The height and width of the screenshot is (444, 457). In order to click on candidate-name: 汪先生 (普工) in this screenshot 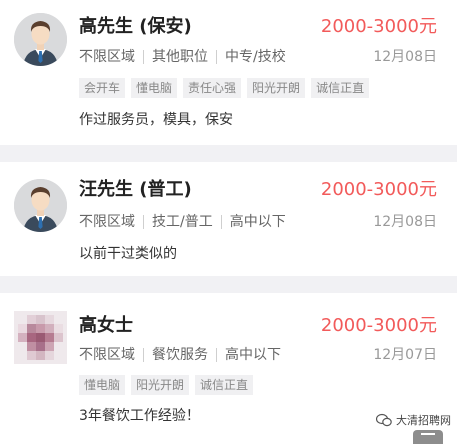, I will do `click(135, 190)`.